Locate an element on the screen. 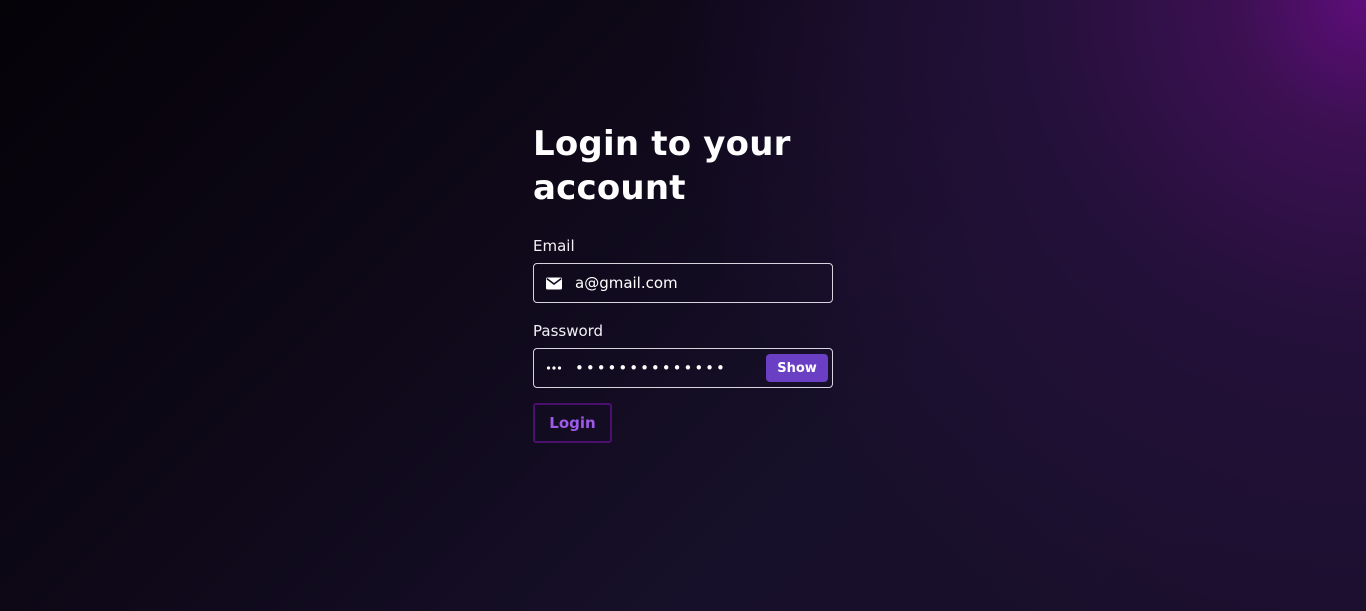 The width and height of the screenshot is (1366, 611). password-label: Password is located at coordinates (568, 331).